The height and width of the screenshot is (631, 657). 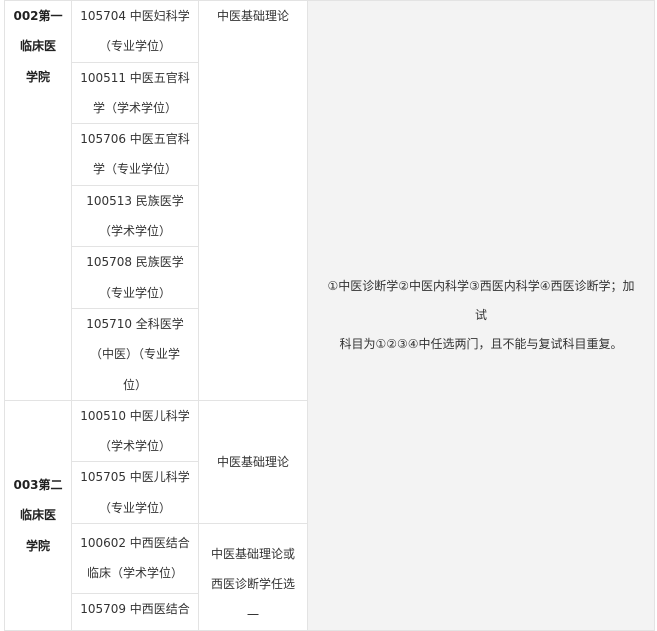 I want to click on major-name: 105709 中西医结合, so click(x=135, y=608).